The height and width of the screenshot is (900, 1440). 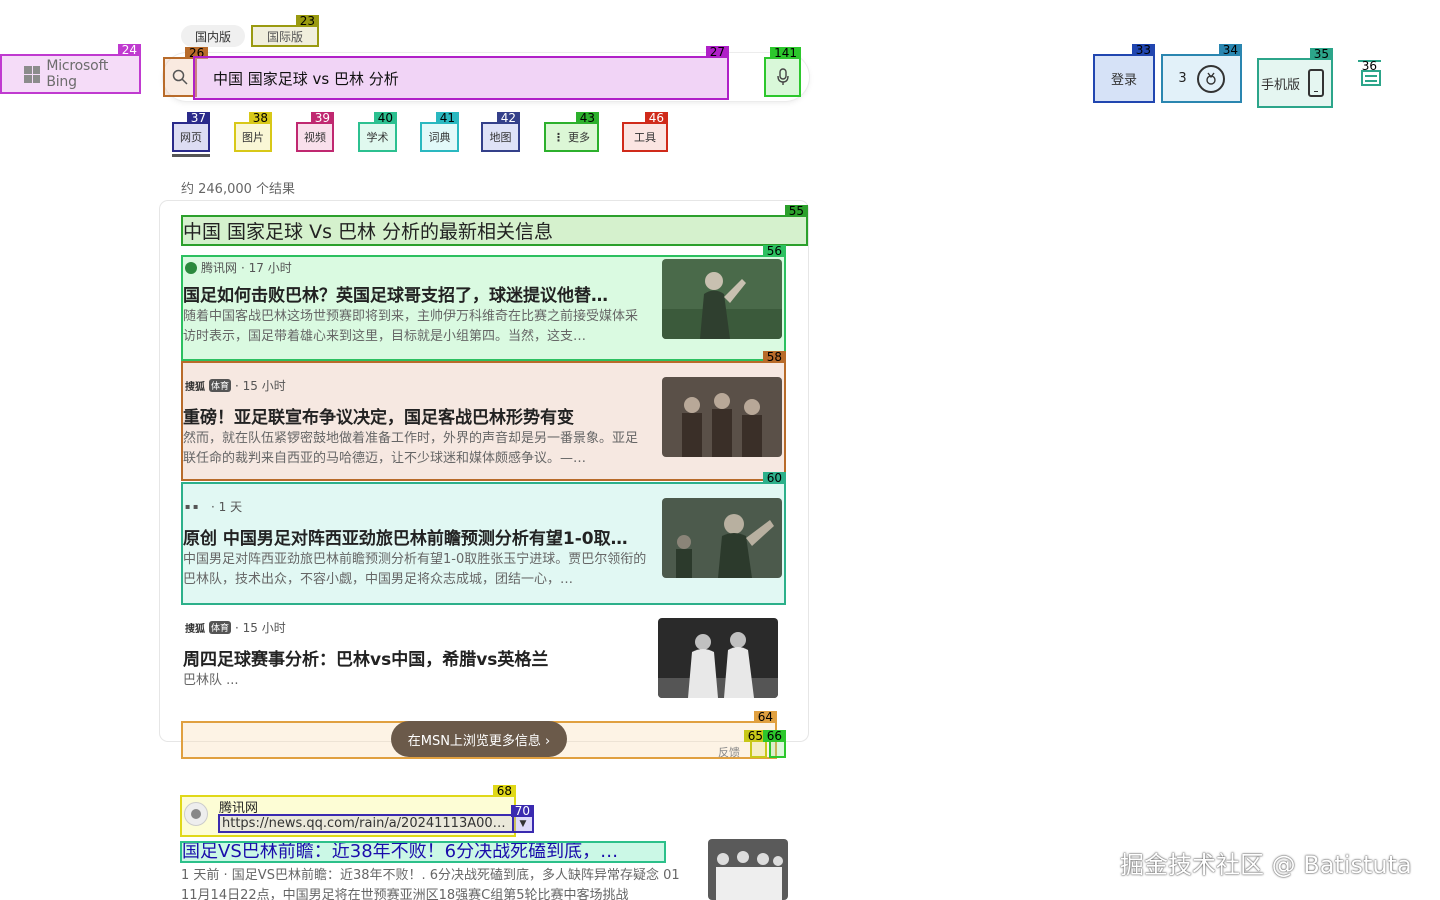 I want to click on mark-label: 40, so click(x=385, y=118).